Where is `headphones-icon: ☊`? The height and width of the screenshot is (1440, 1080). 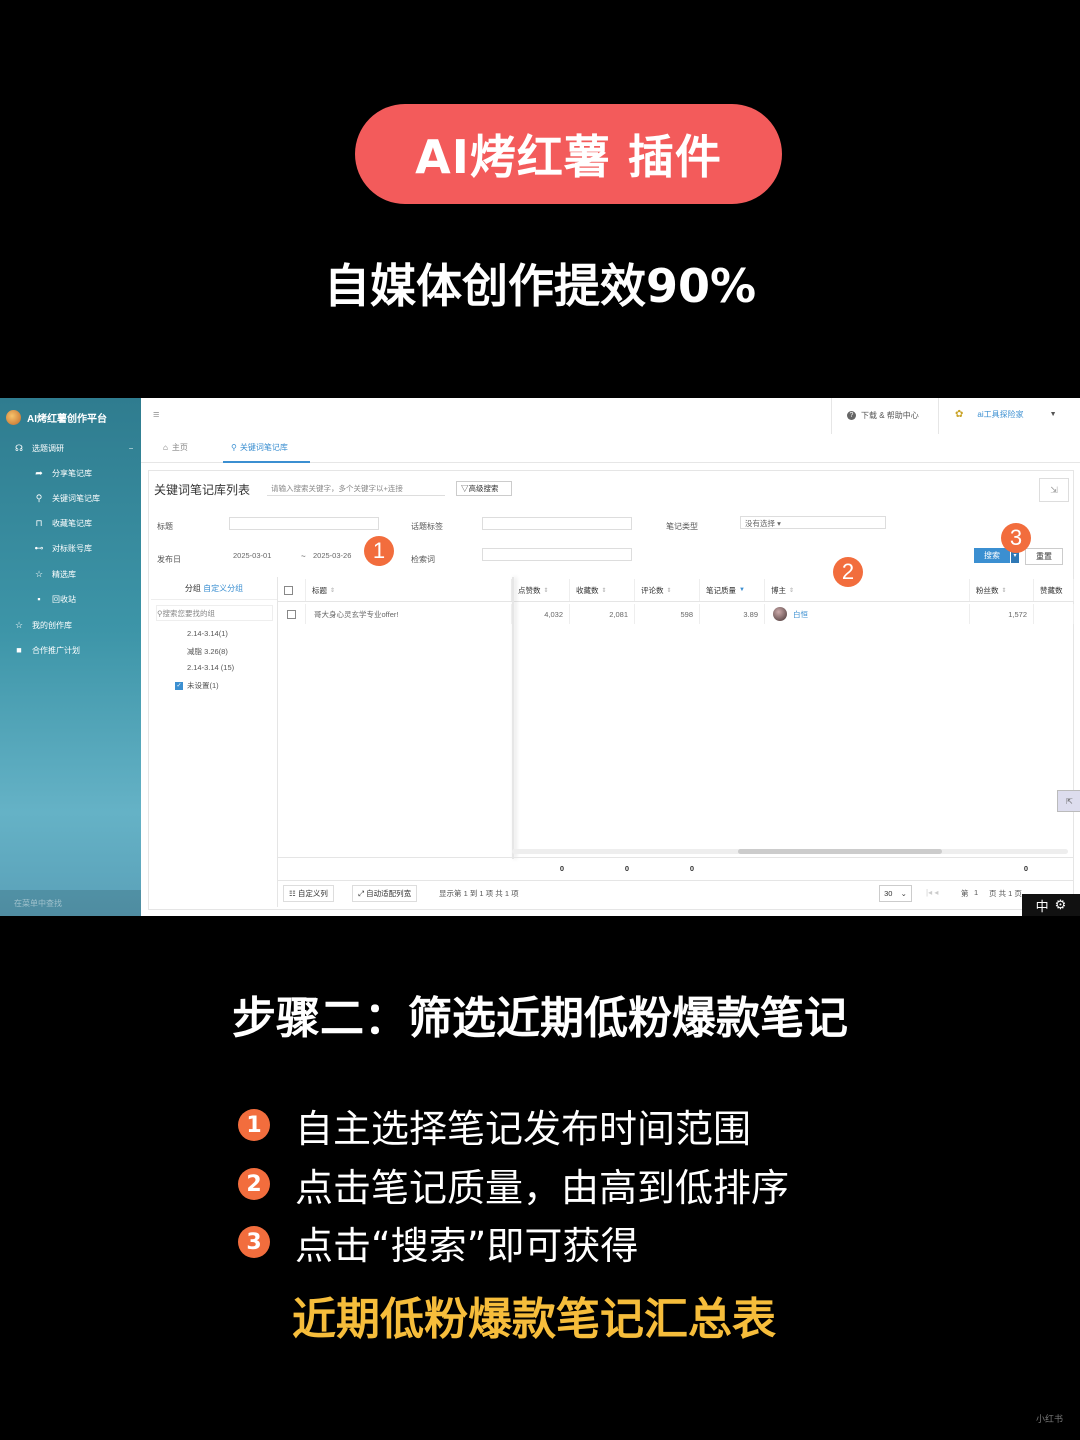 headphones-icon: ☊ is located at coordinates (19, 447).